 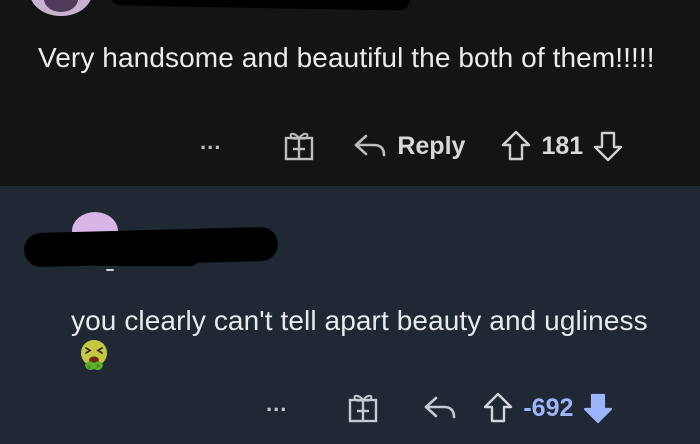 What do you see at coordinates (94, 355) in the screenshot?
I see `nauseated-face-icon` at bounding box center [94, 355].